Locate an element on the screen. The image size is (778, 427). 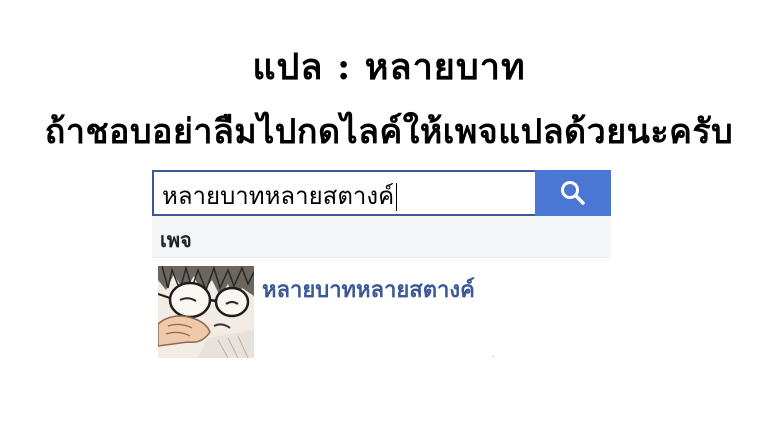
suggestion-page-name: หลายบาทหลายสตางค์ is located at coordinates (368, 289).